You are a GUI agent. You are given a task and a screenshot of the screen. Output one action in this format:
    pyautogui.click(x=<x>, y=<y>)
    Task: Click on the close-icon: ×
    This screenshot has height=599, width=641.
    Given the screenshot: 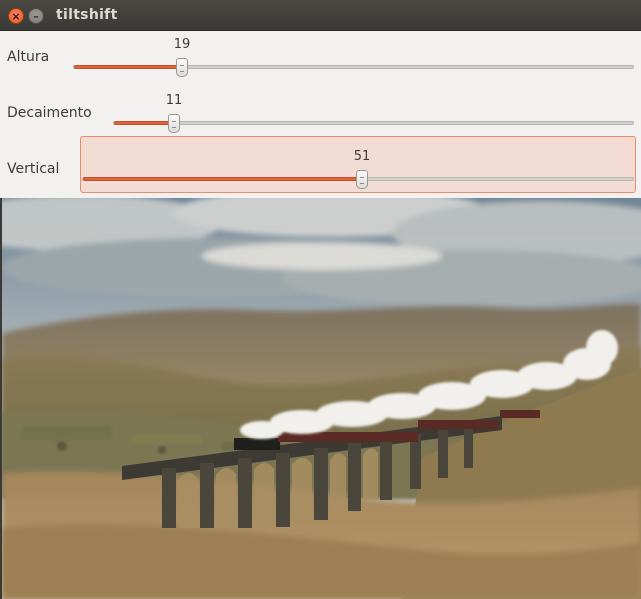 What is the action you would take?
    pyautogui.click(x=16, y=16)
    